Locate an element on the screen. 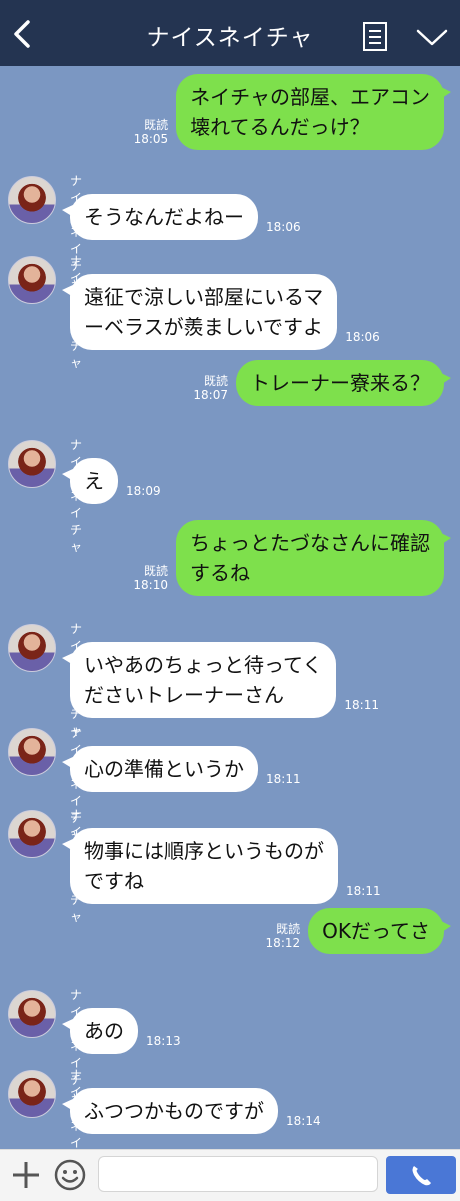  message-line: するね is located at coordinates (220, 573).